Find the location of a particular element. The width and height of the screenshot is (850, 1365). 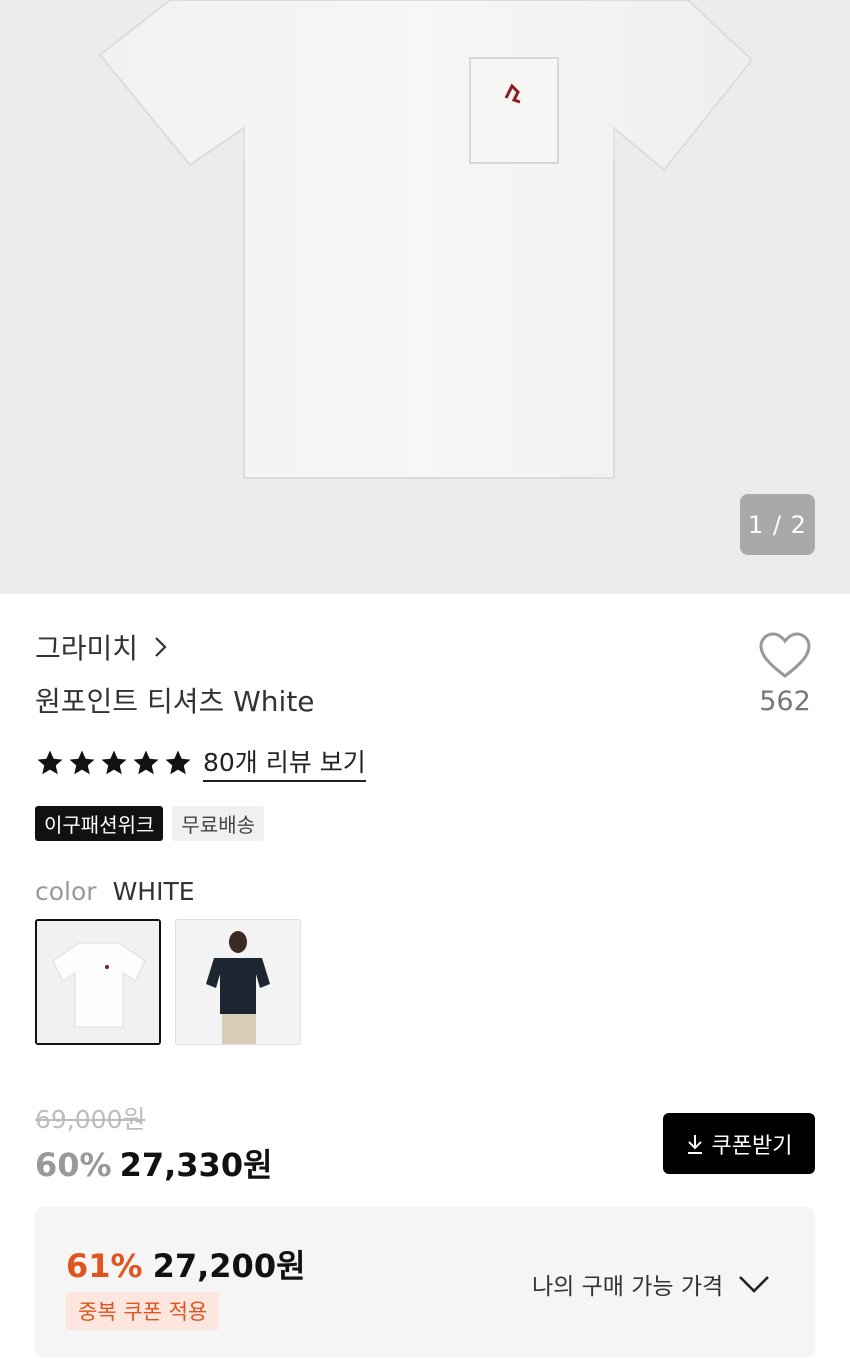

best-discount-percent: 61% is located at coordinates (104, 1266).